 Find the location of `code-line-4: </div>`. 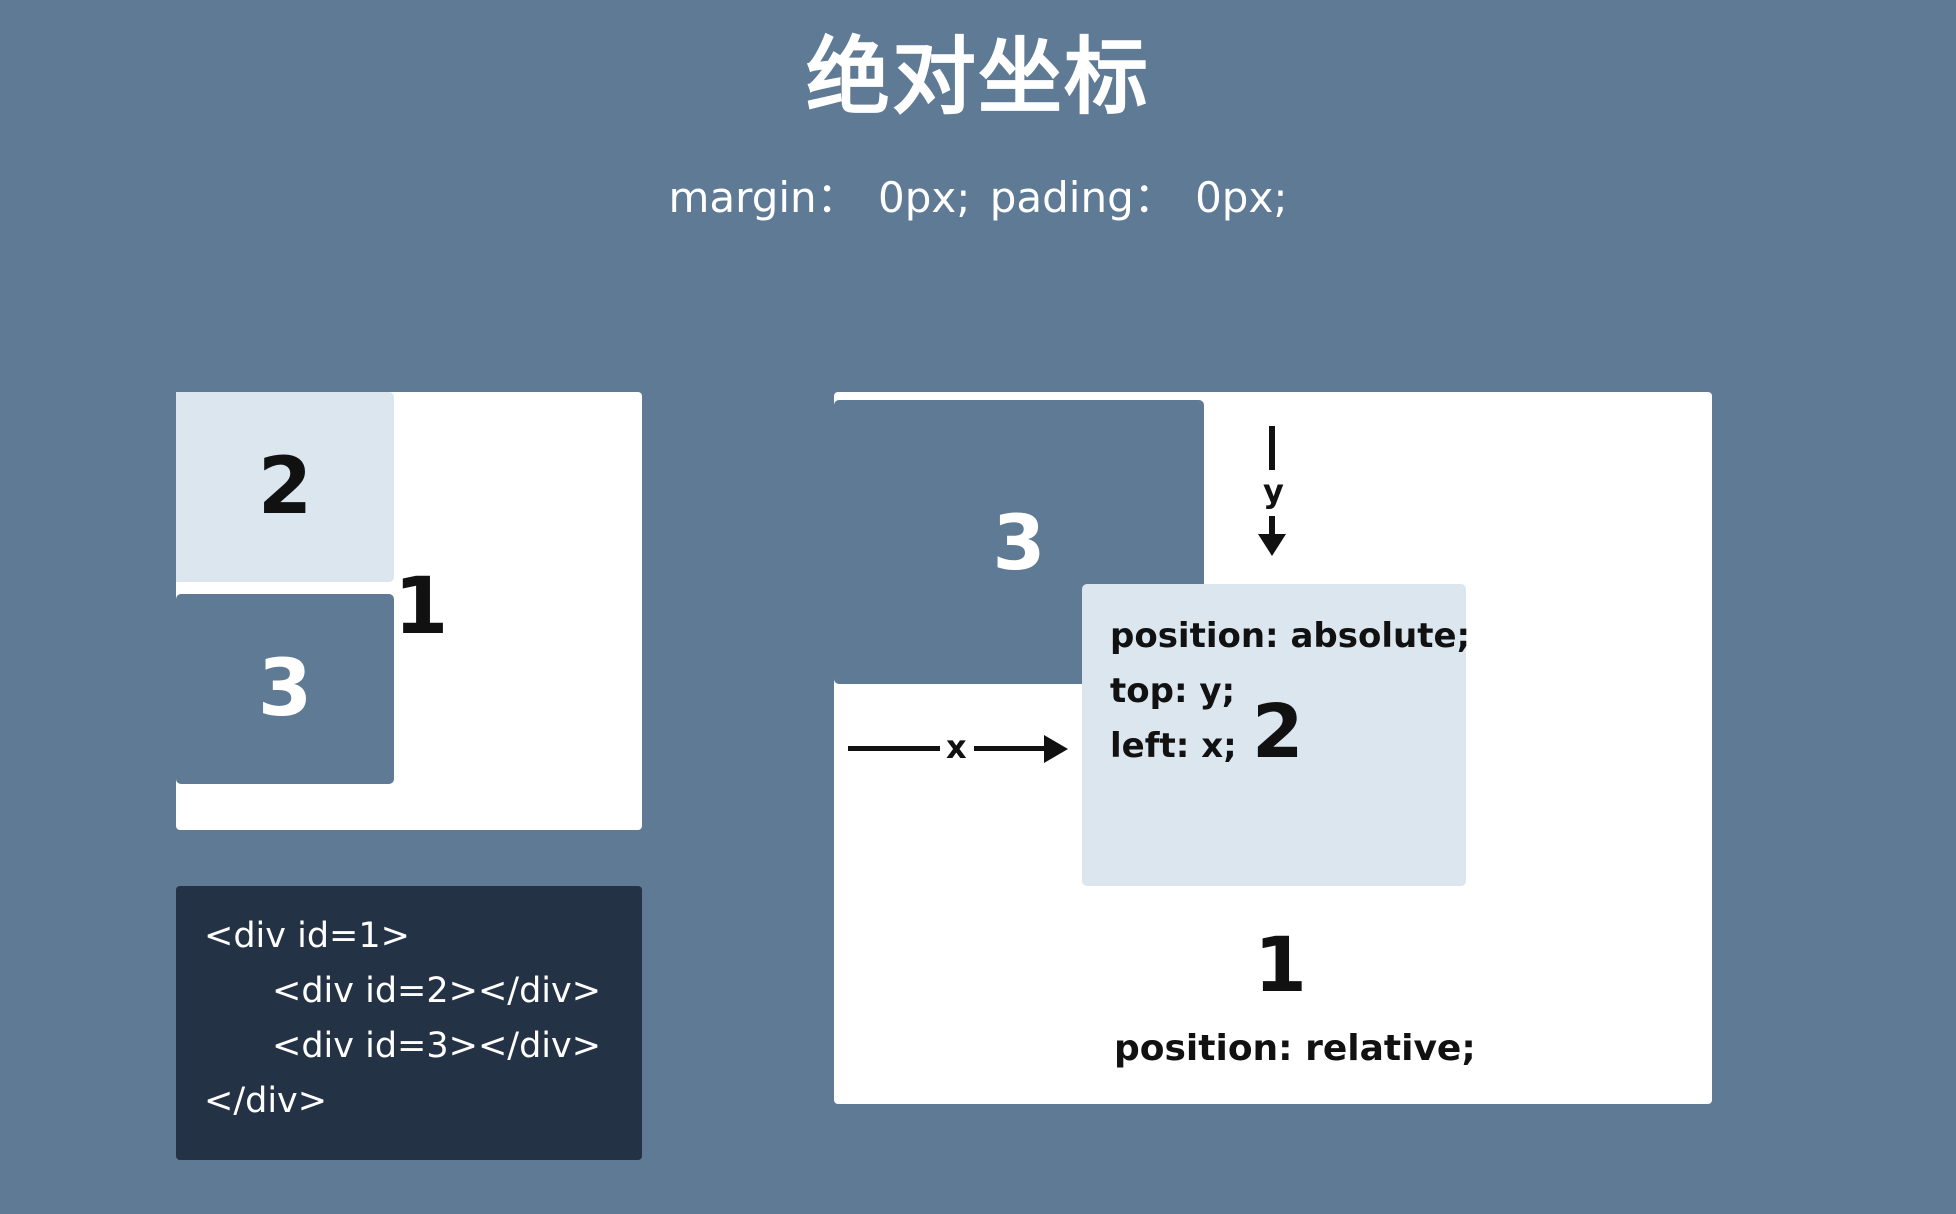

code-line-4: </div> is located at coordinates (266, 1101).